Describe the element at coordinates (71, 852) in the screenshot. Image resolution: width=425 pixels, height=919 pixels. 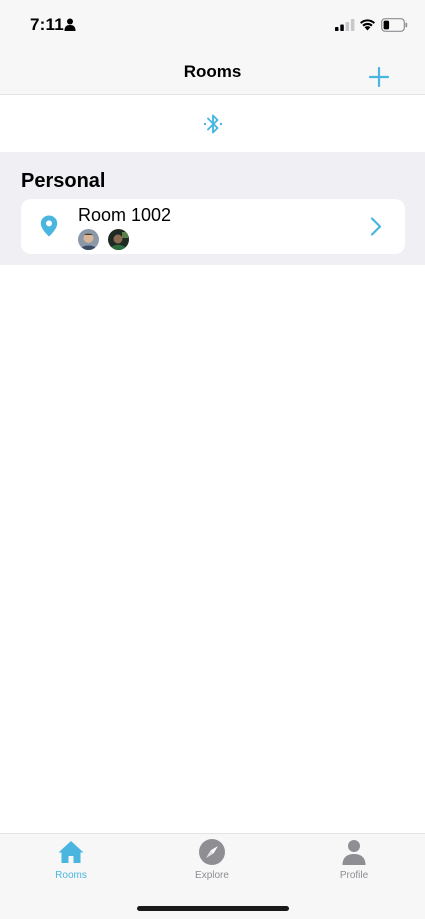
I see `home-icon` at that location.